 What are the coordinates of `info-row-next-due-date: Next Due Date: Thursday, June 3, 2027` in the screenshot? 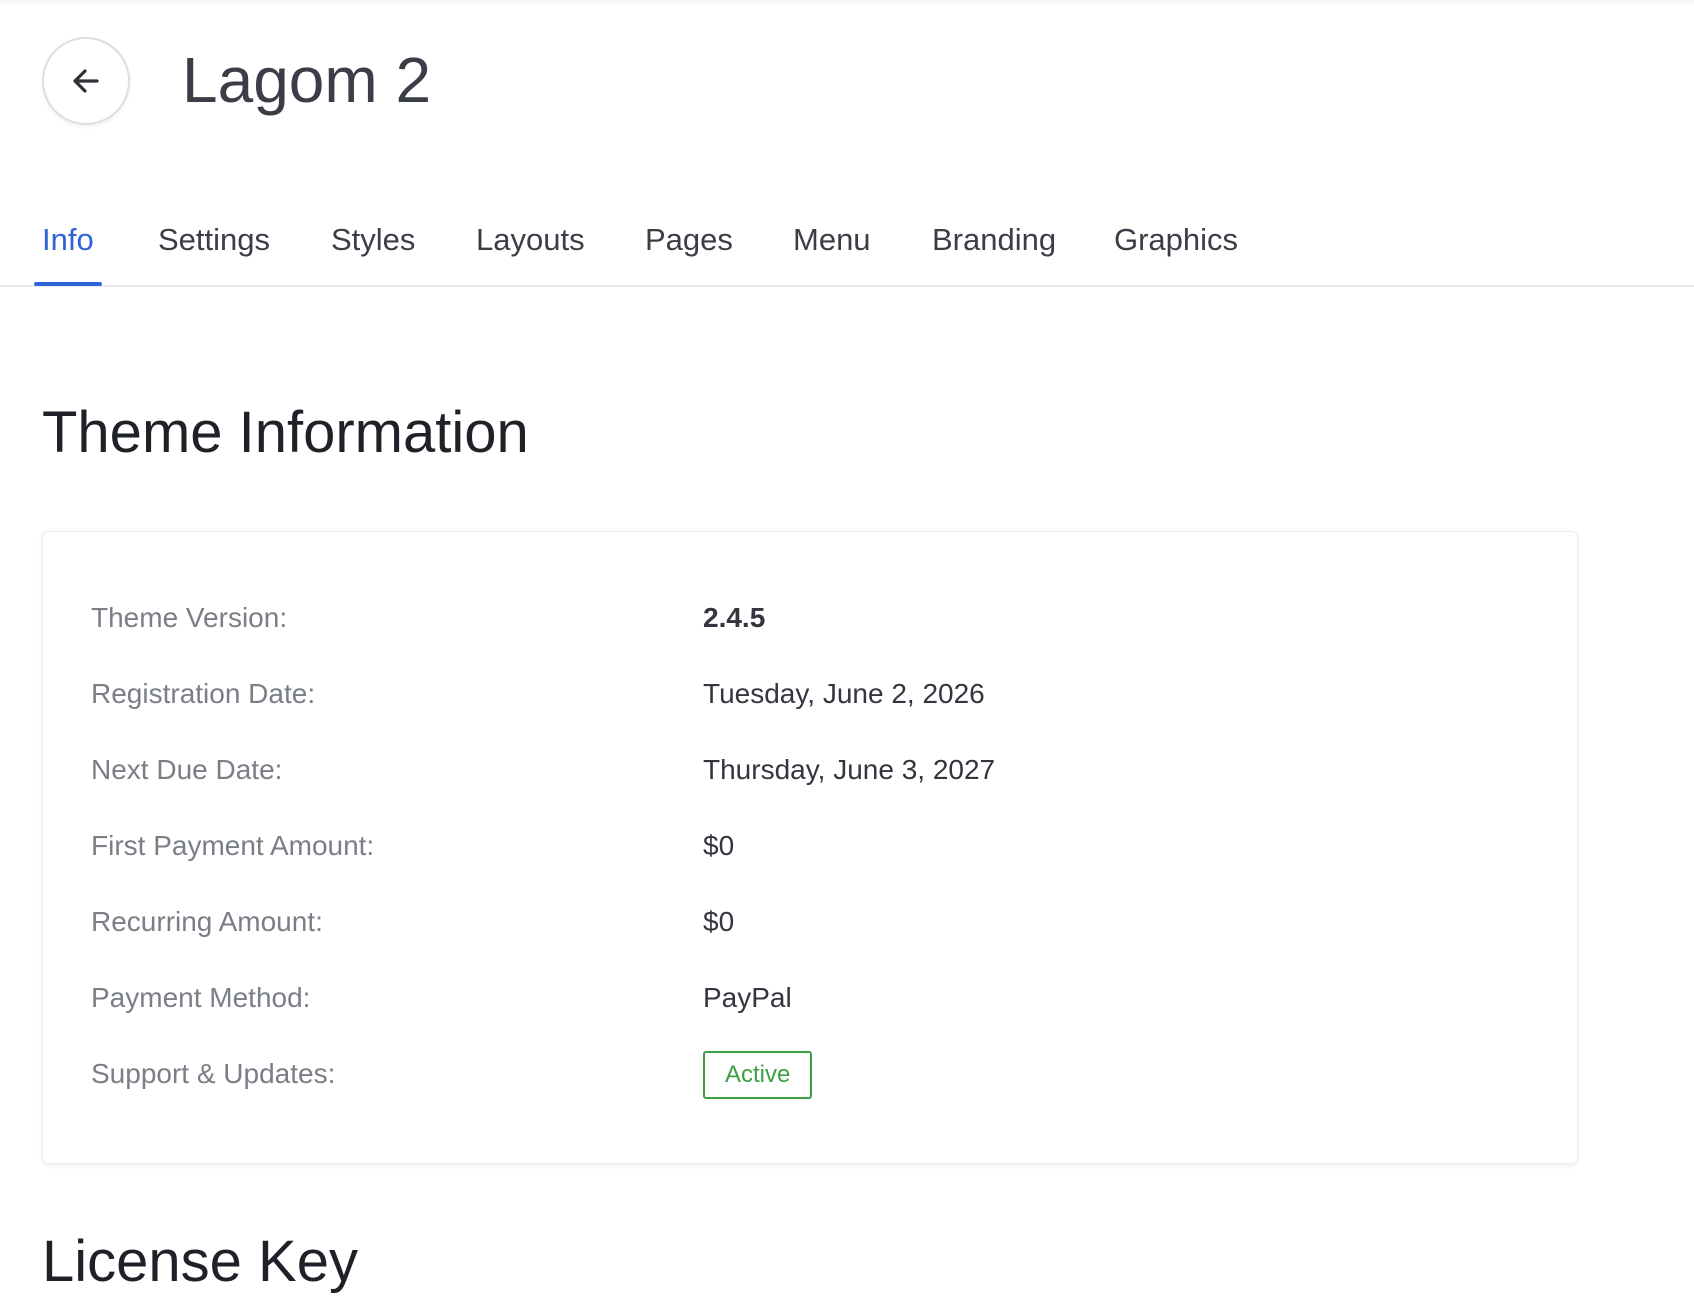 It's located at (811, 770).